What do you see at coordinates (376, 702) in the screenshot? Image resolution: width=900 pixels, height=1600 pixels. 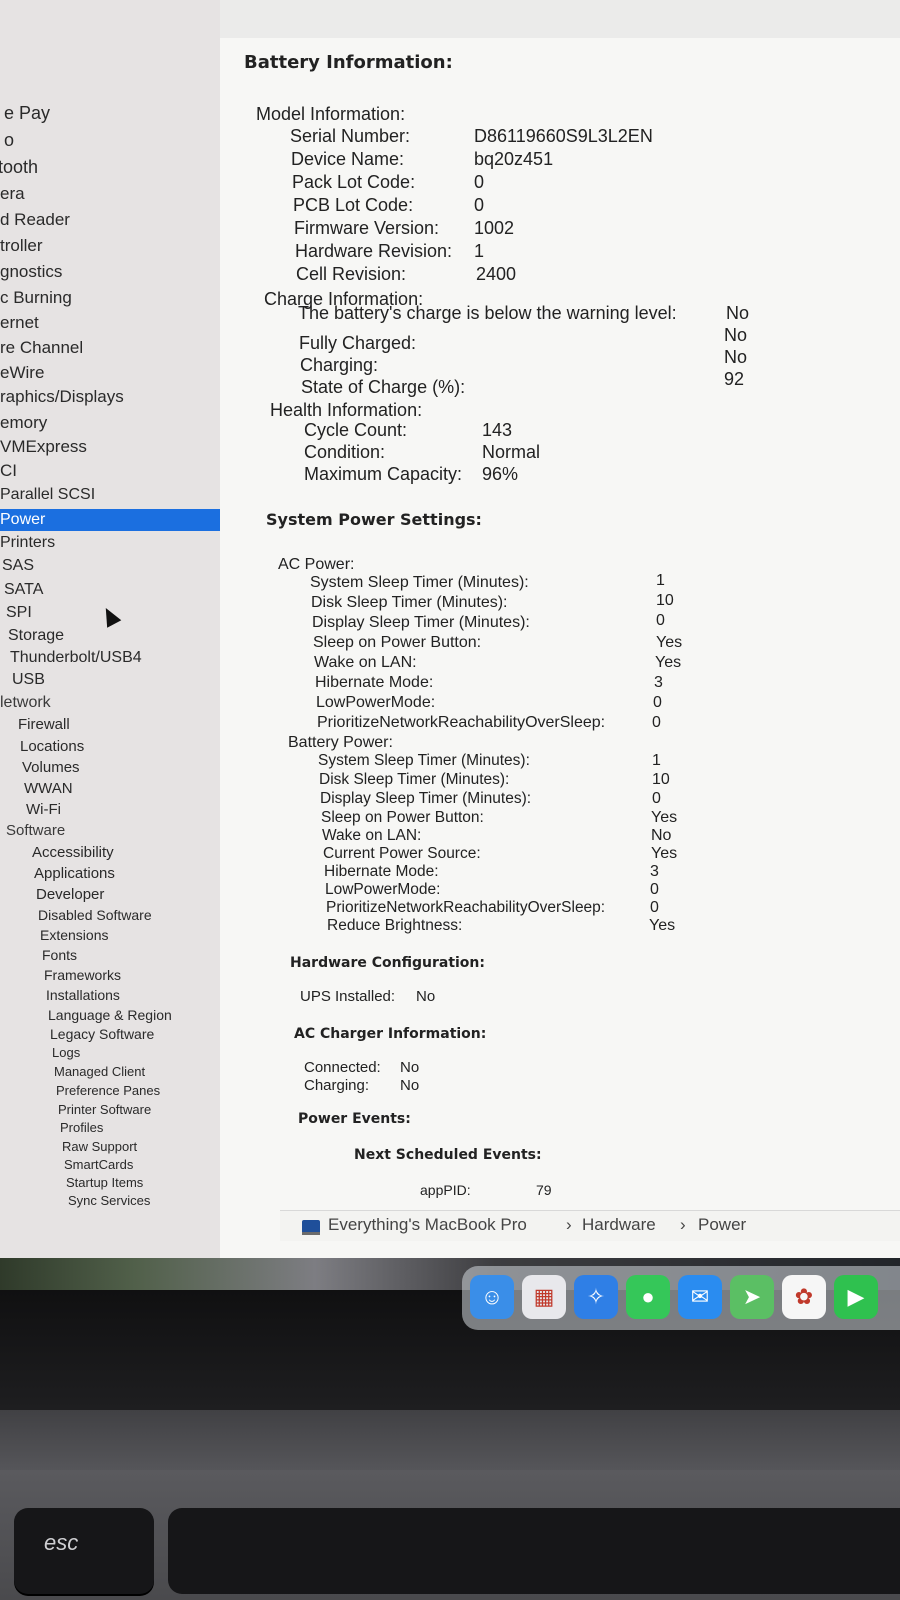 I see `ac-power-key: LowPowerMode:` at bounding box center [376, 702].